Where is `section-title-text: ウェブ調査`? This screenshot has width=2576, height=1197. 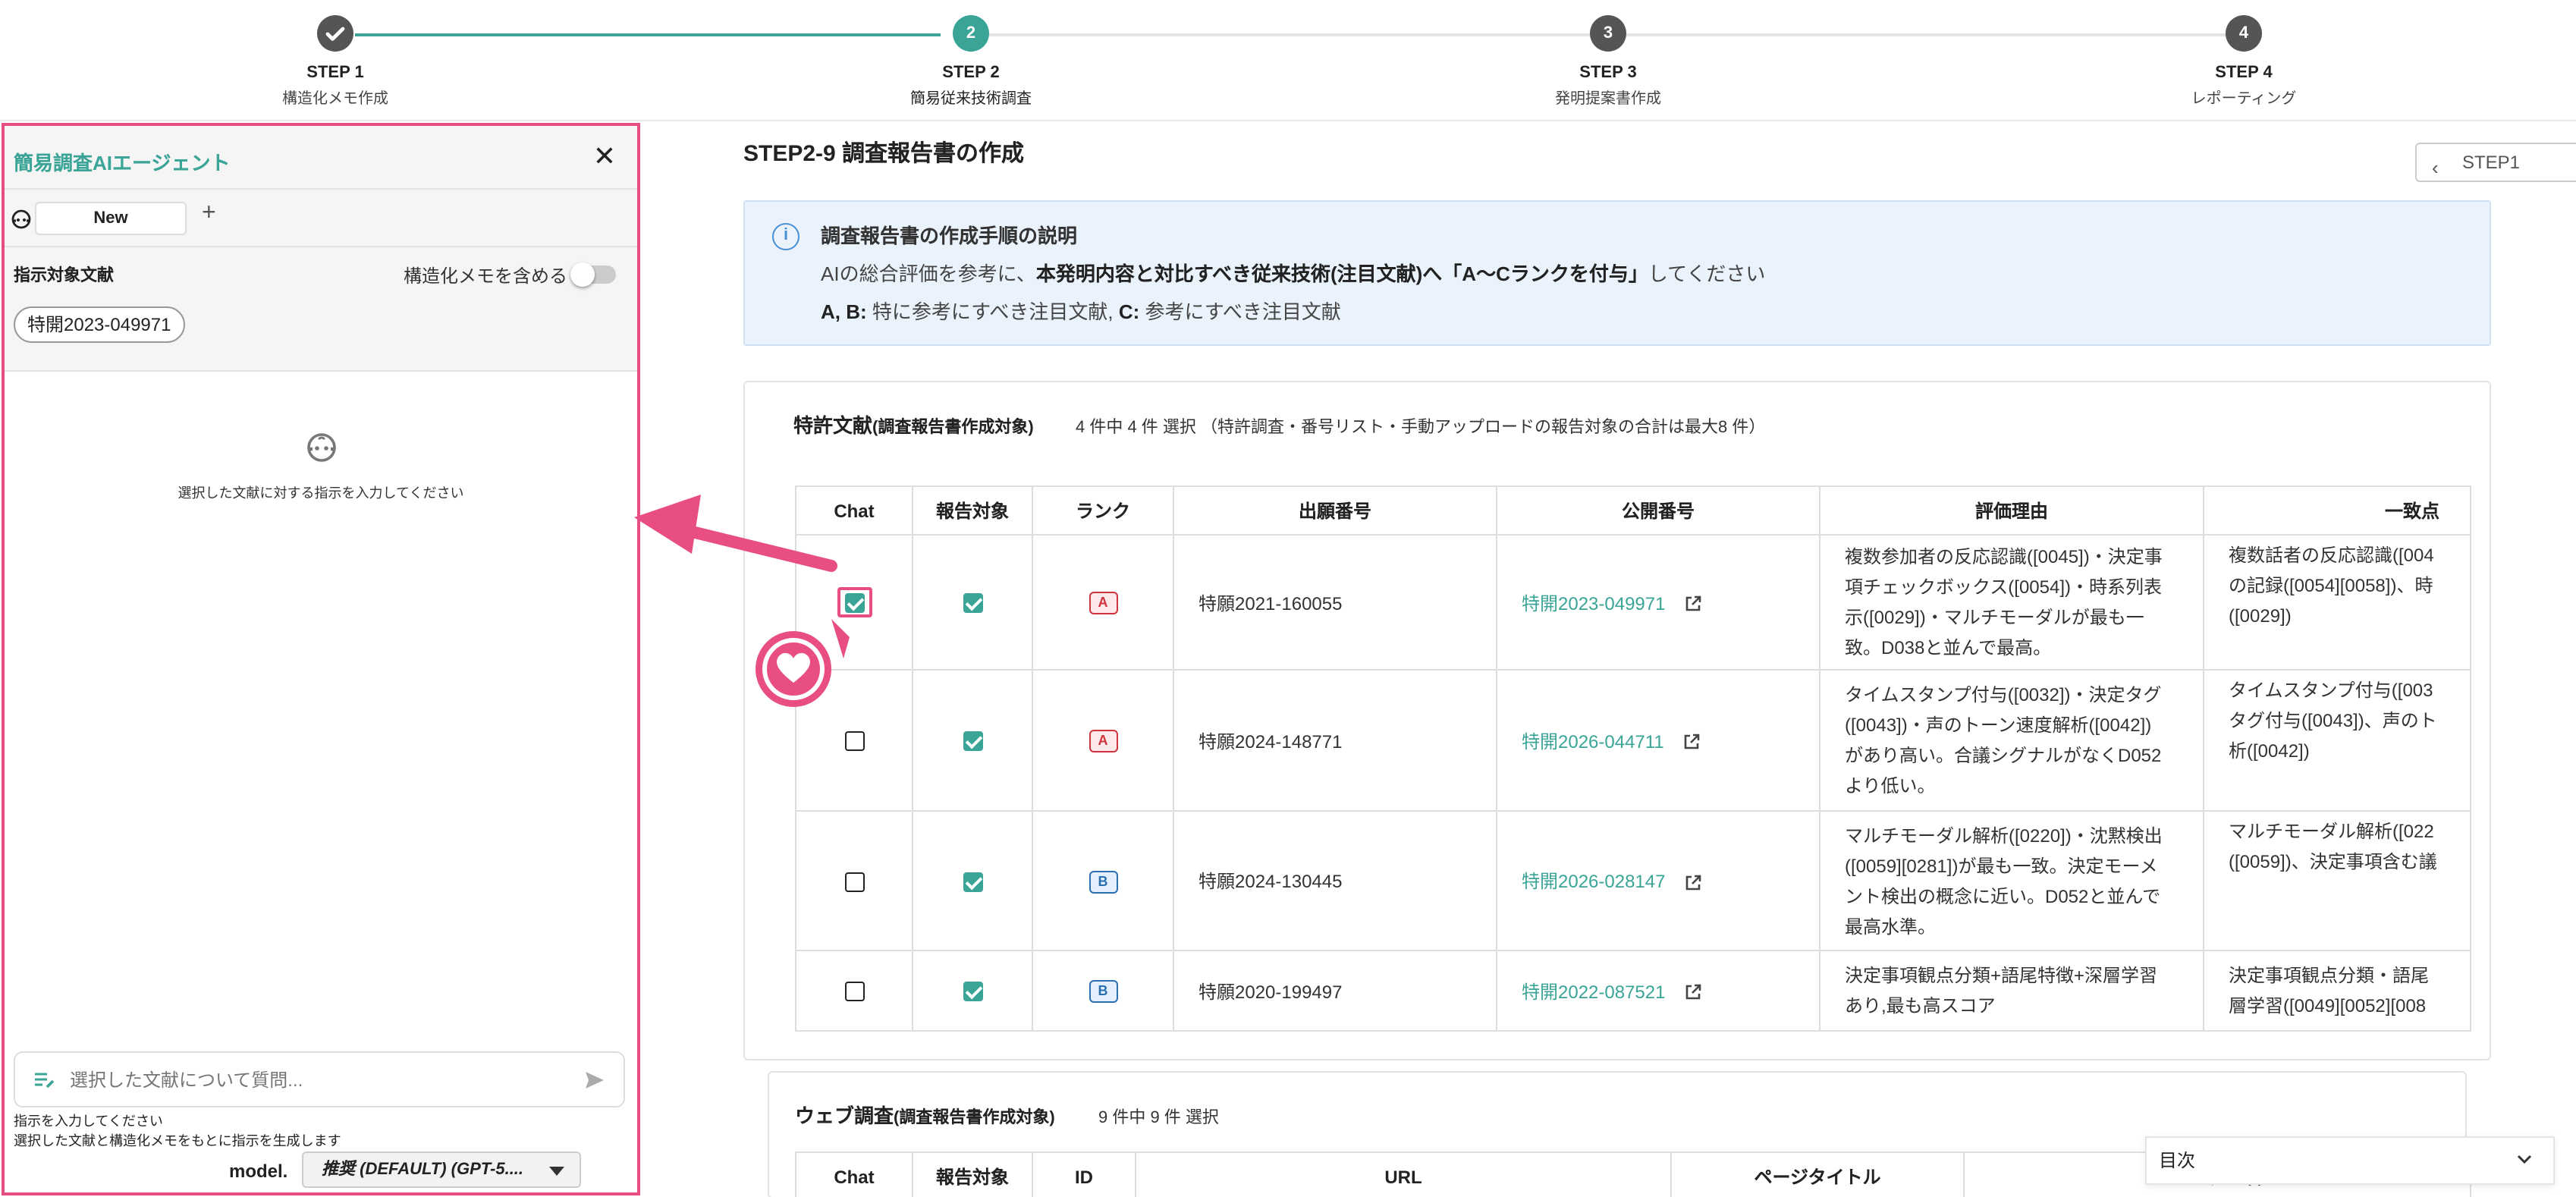
section-title-text: ウェブ調査 is located at coordinates (844, 1115).